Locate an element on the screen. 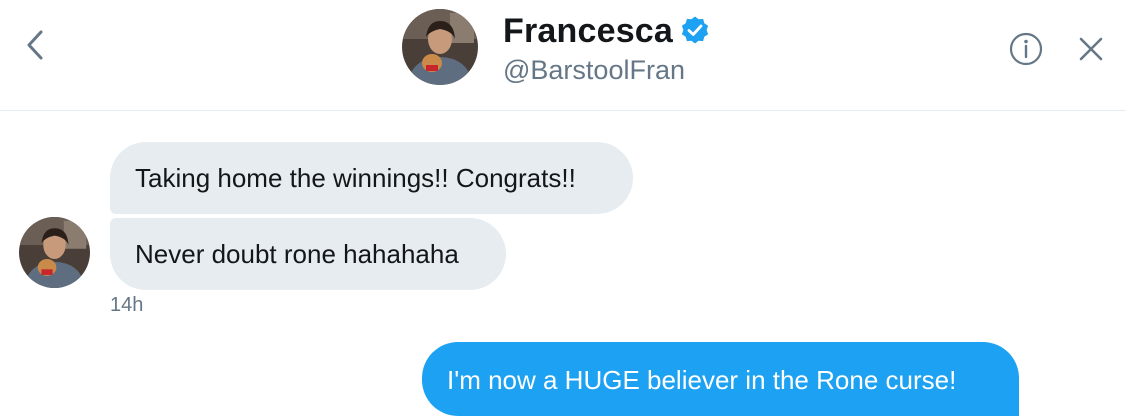 This screenshot has width=1126, height=416. close-icon is located at coordinates (1091, 49).